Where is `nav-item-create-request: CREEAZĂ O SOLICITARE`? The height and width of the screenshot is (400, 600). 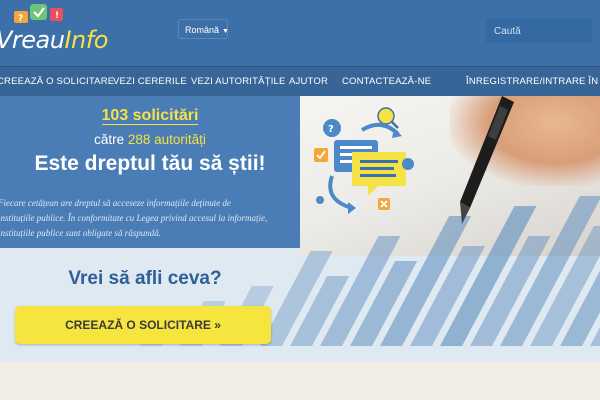 nav-item-create-request: CREEAZĂ O SOLICITARE is located at coordinates (57, 81).